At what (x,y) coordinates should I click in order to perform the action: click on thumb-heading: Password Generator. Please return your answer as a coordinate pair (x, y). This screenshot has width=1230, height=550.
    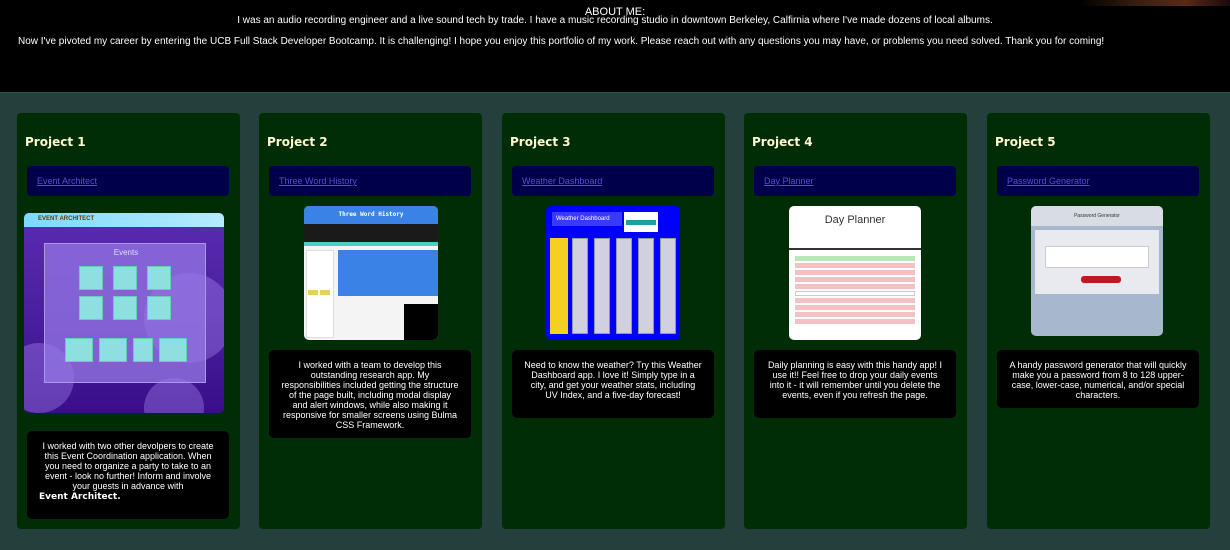
    Looking at the image, I should click on (1097, 216).